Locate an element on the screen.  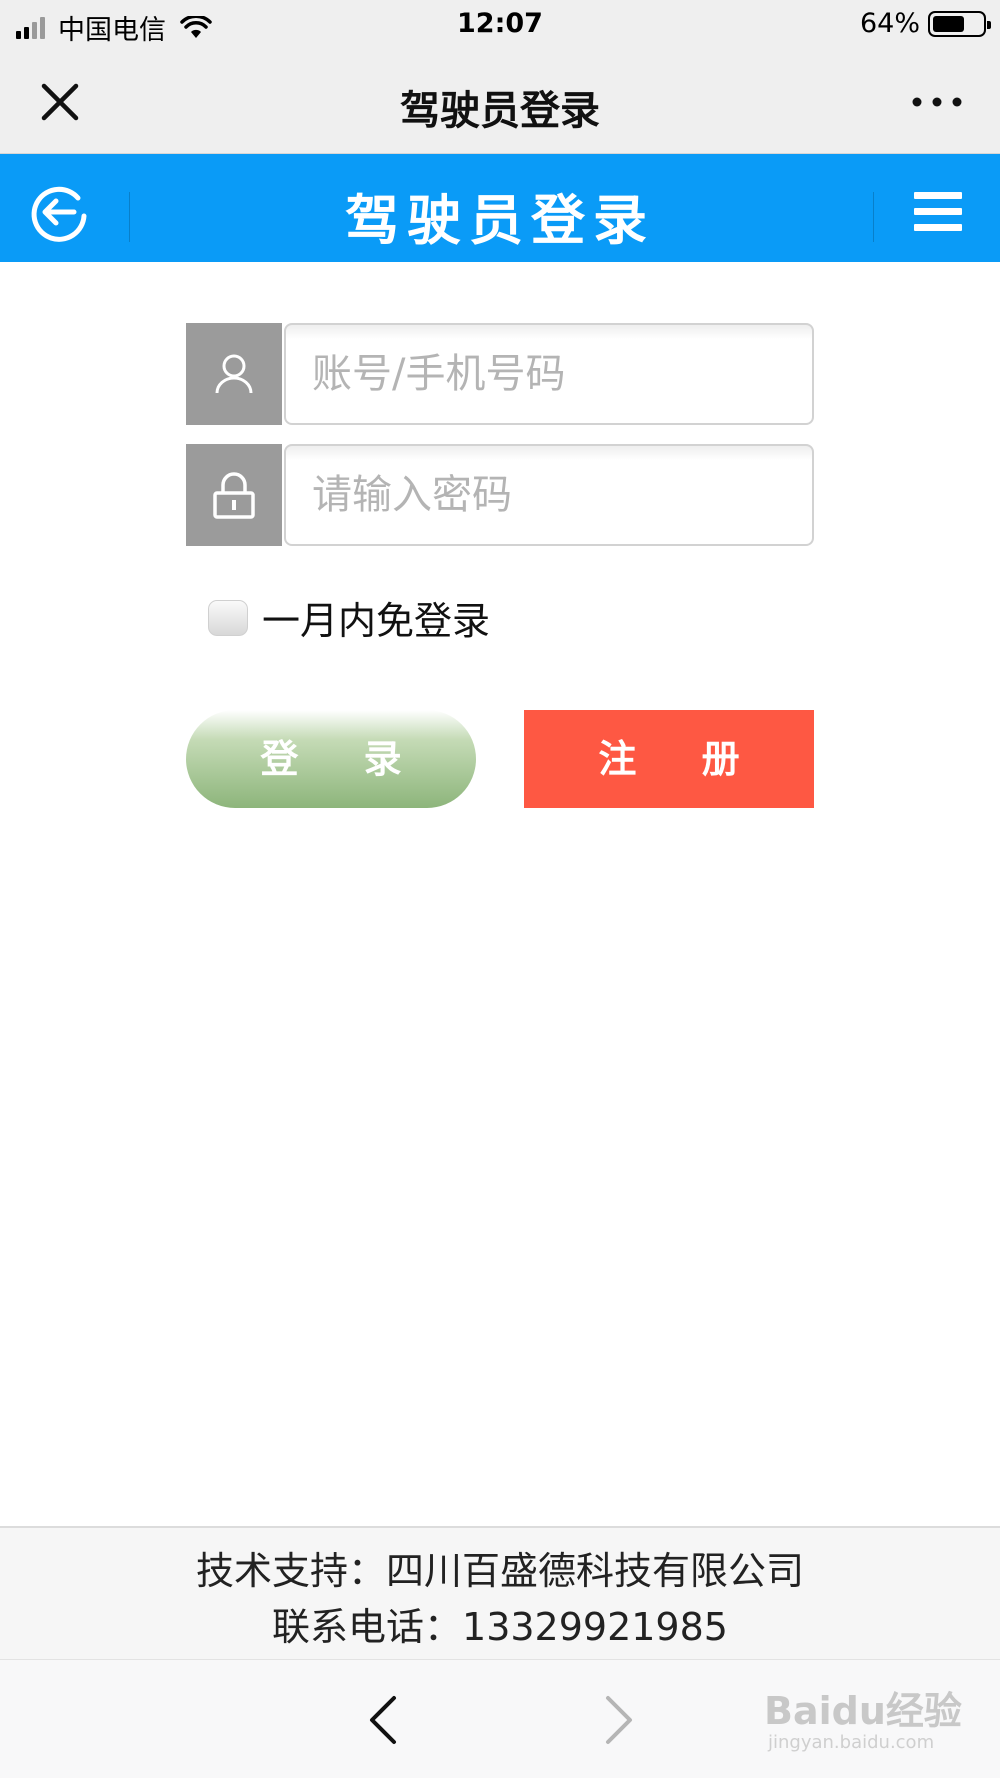
register-button: 注 册 is located at coordinates (669, 759).